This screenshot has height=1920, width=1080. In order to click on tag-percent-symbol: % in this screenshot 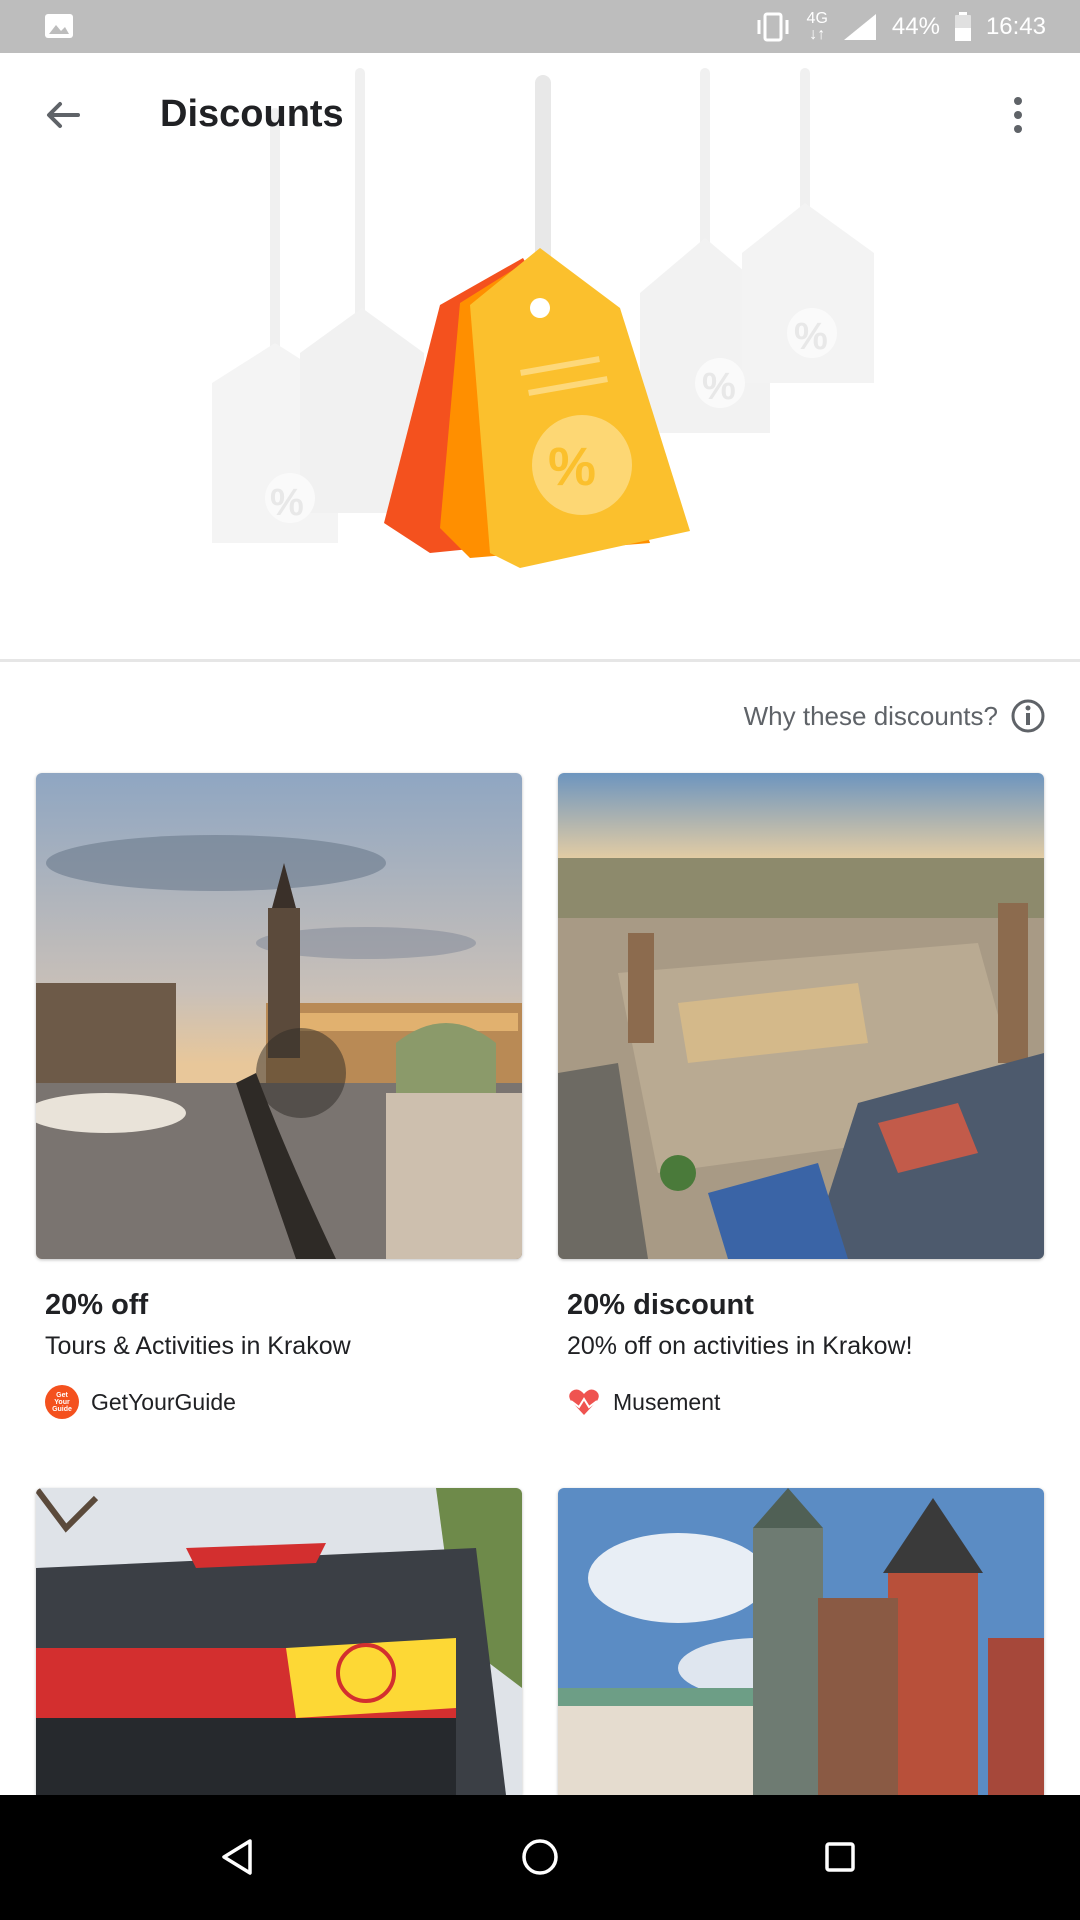, I will do `click(572, 467)`.